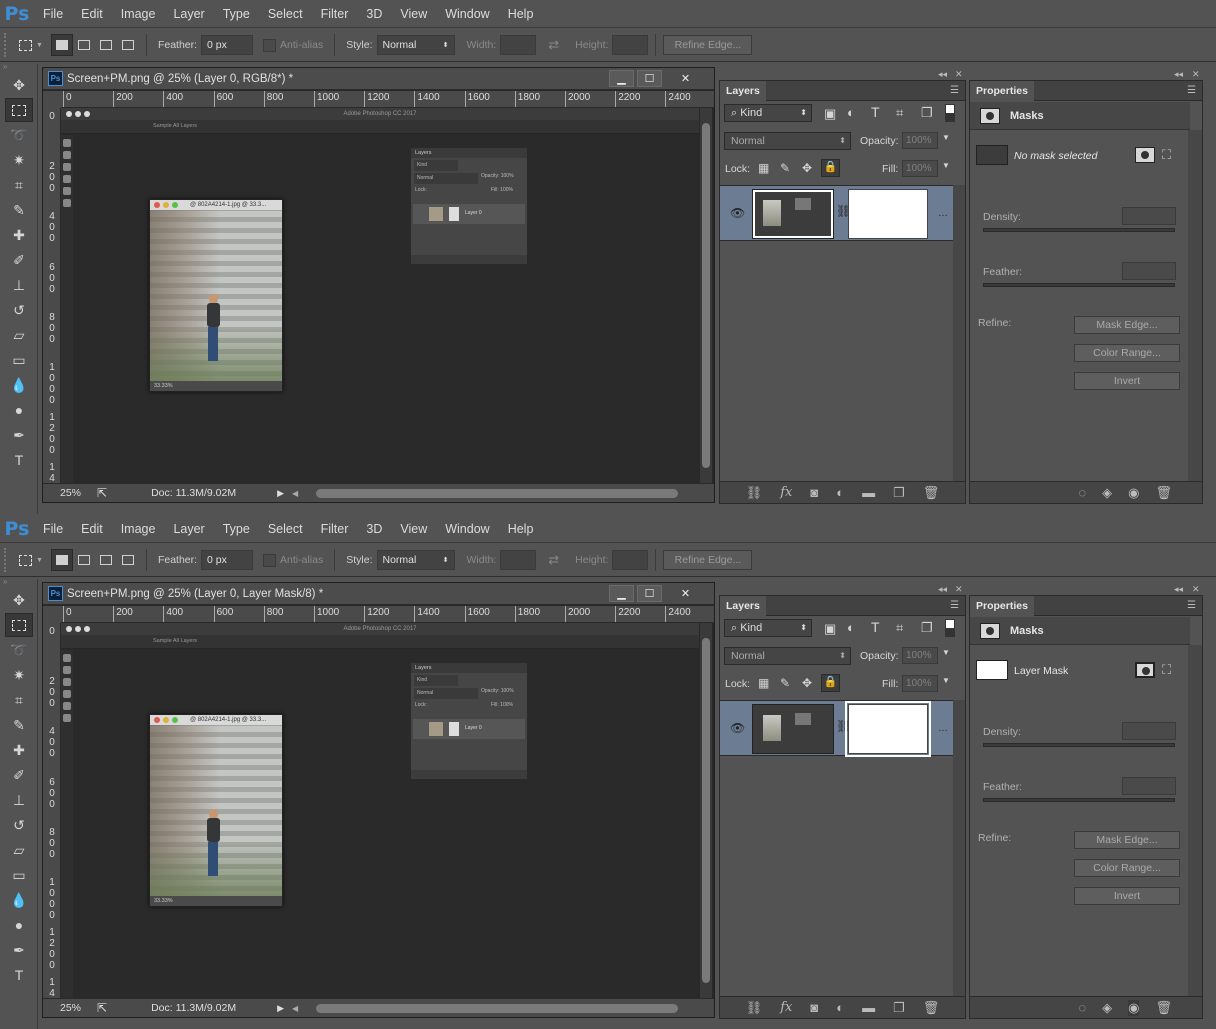 The image size is (1216, 1029). I want to click on load-selection-icon: ◌, so click(1082, 1007).